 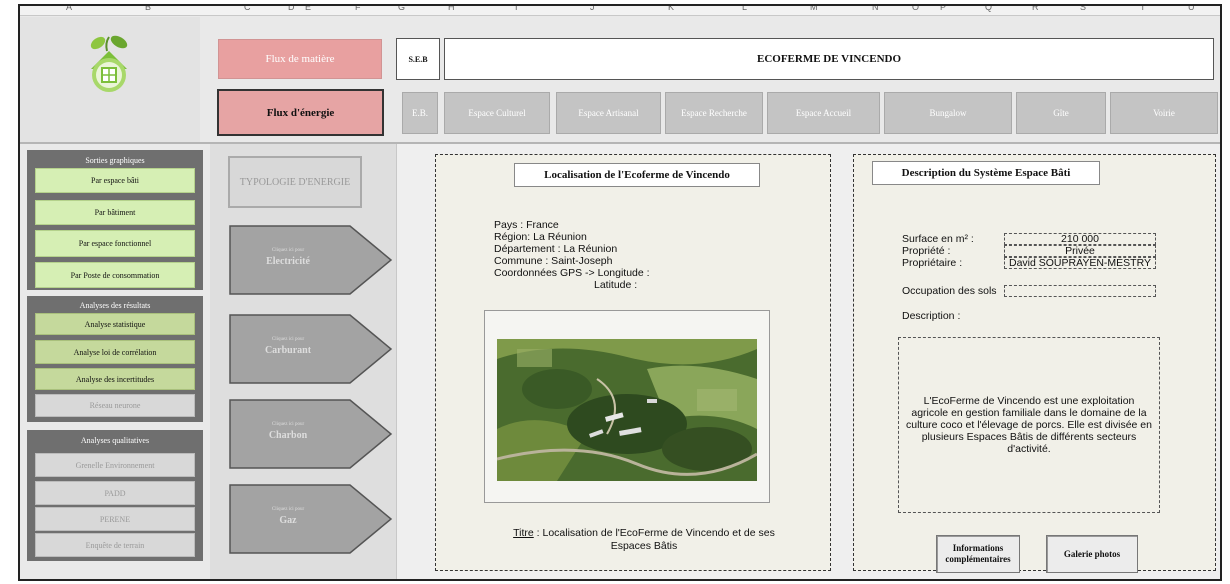 I want to click on surface-label: Surface en m² :, so click(x=938, y=239).